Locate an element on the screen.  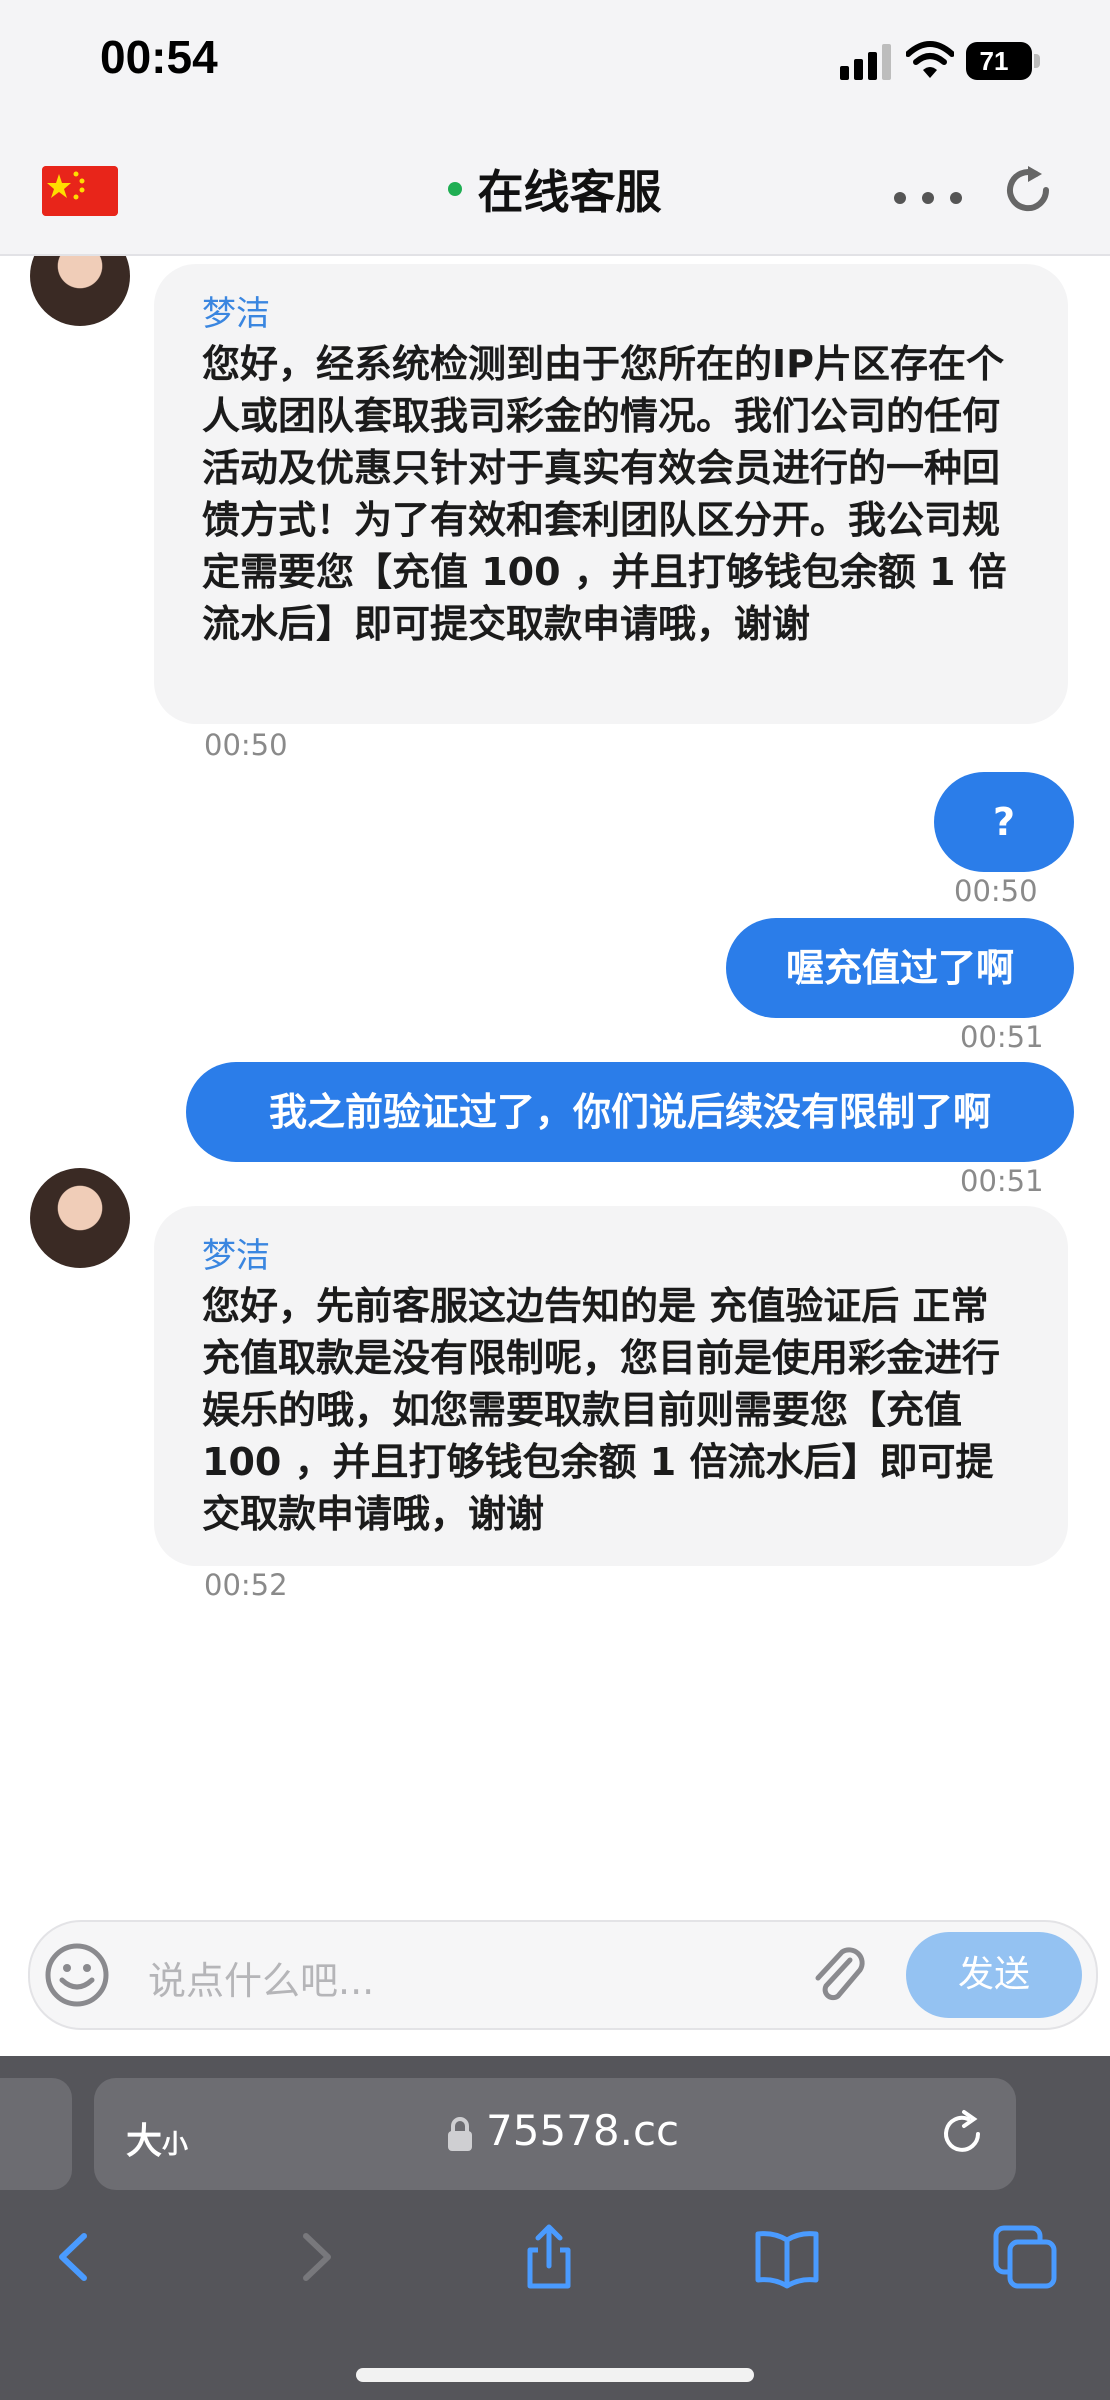
message-time: 00:52 is located at coordinates (246, 1585).